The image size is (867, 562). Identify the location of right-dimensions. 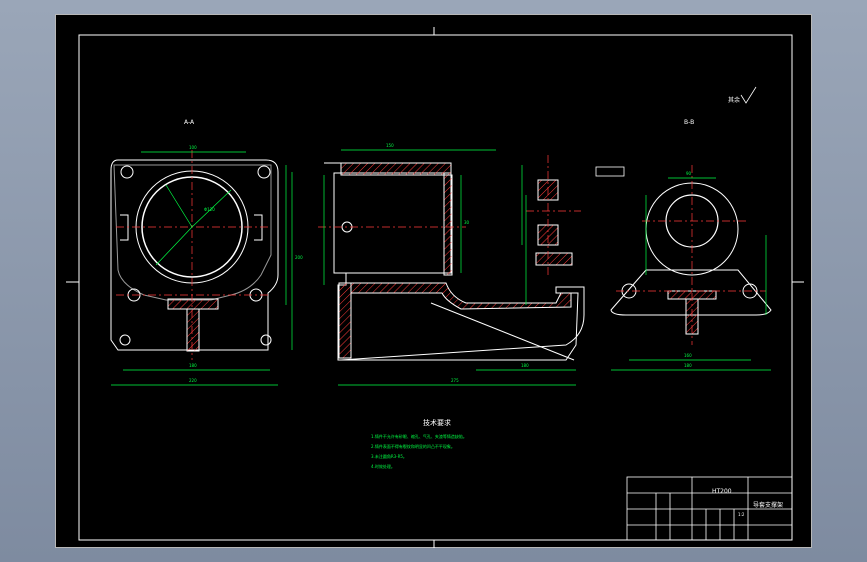
(691, 274).